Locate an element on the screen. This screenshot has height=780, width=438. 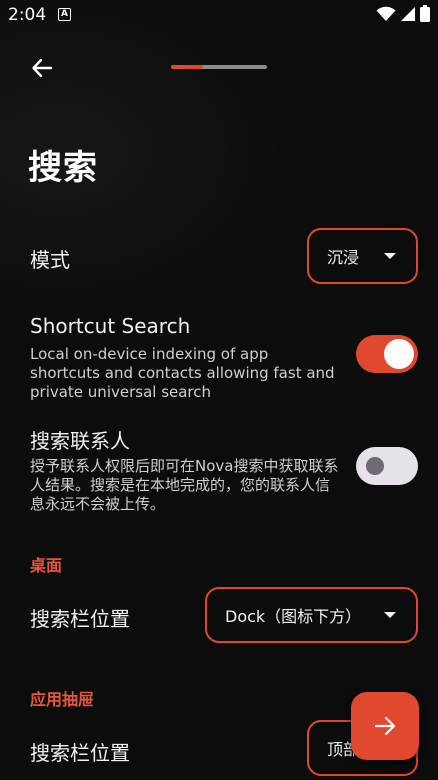
wifi-icon is located at coordinates (386, 13).